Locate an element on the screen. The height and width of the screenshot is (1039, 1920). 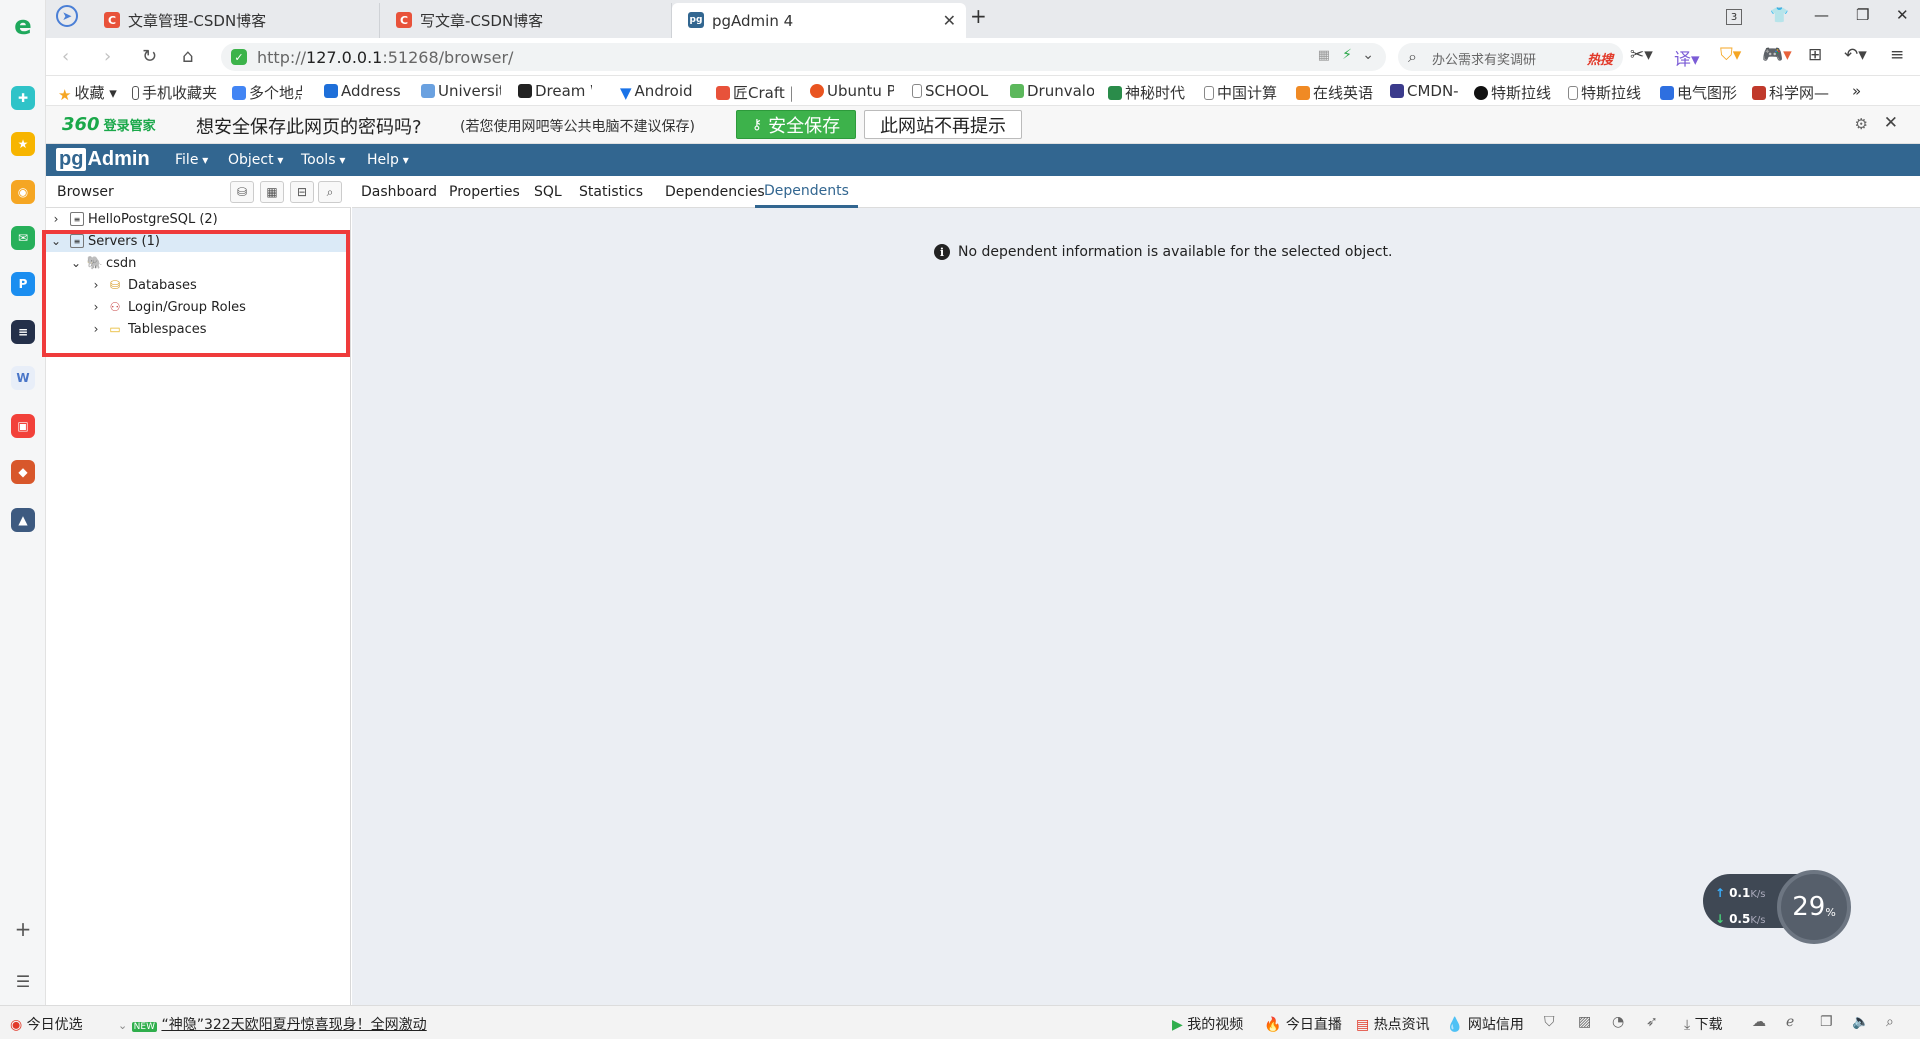
scissors-icon: ✂▾ is located at coordinates (1641, 55).